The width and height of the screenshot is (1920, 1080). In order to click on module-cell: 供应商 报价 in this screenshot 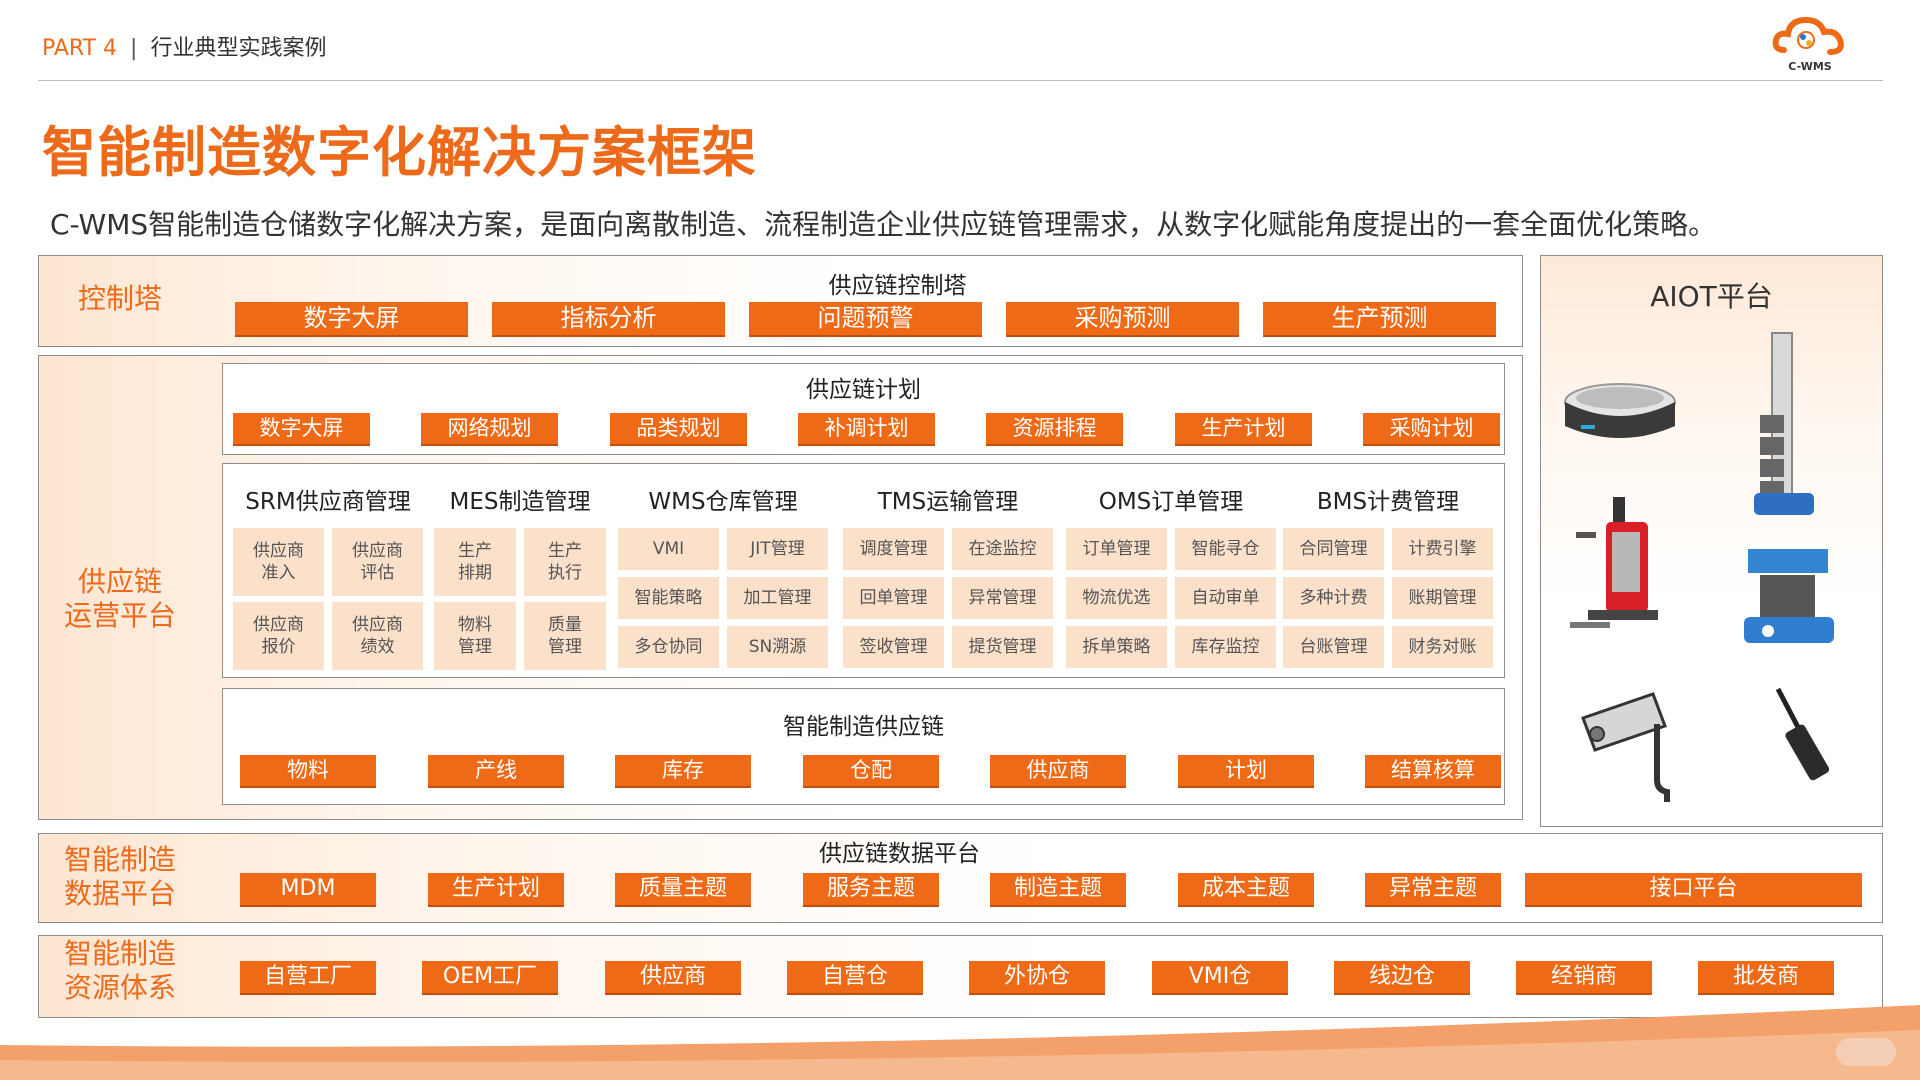, I will do `click(278, 636)`.